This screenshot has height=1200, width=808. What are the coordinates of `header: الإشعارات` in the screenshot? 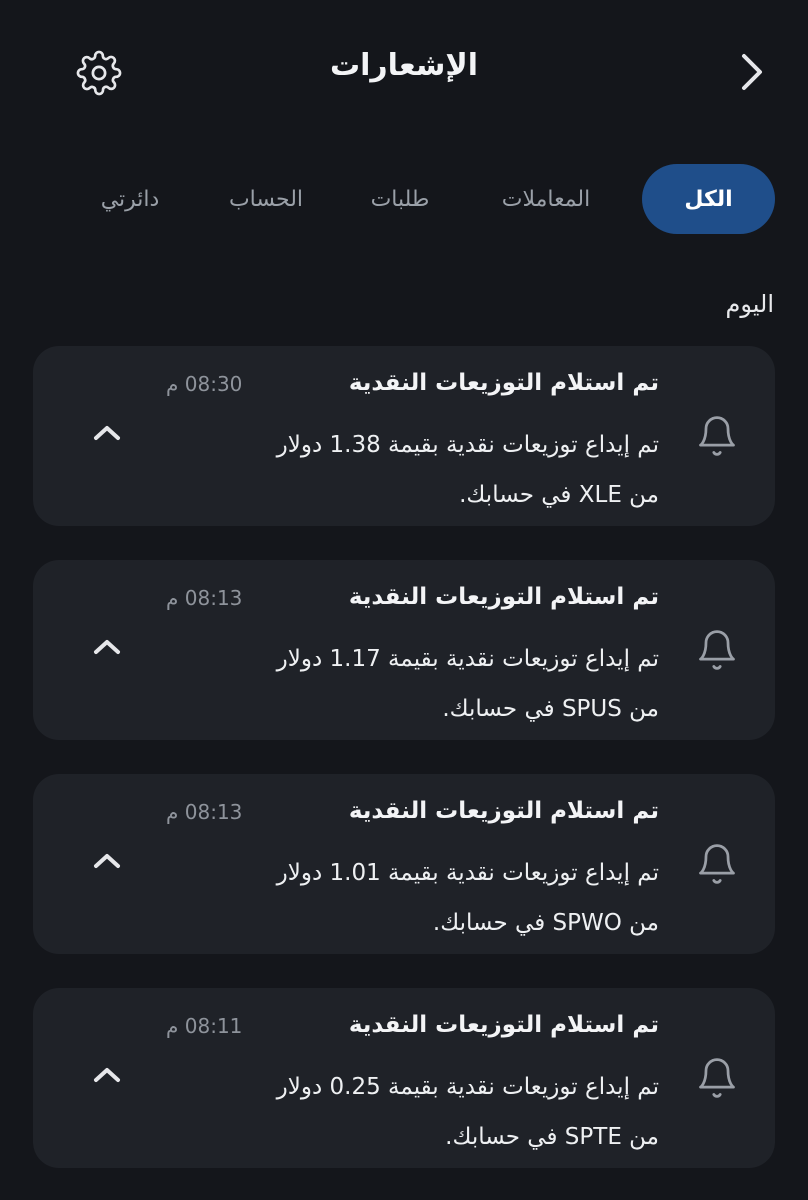 It's located at (404, 72).